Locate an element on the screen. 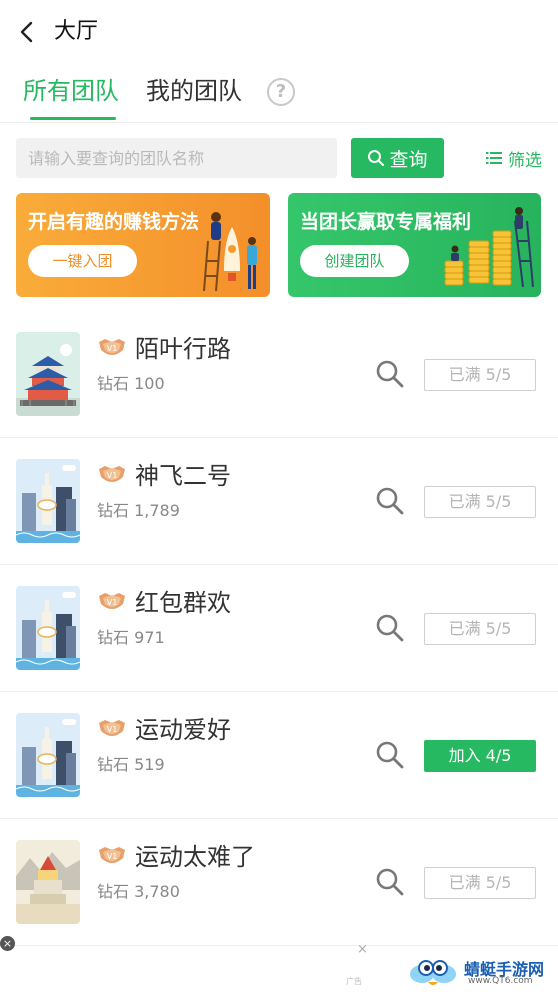 The width and height of the screenshot is (558, 992). team-row: V1 神飞二号 钻石 1,789 已满 5/5 is located at coordinates (279, 502).